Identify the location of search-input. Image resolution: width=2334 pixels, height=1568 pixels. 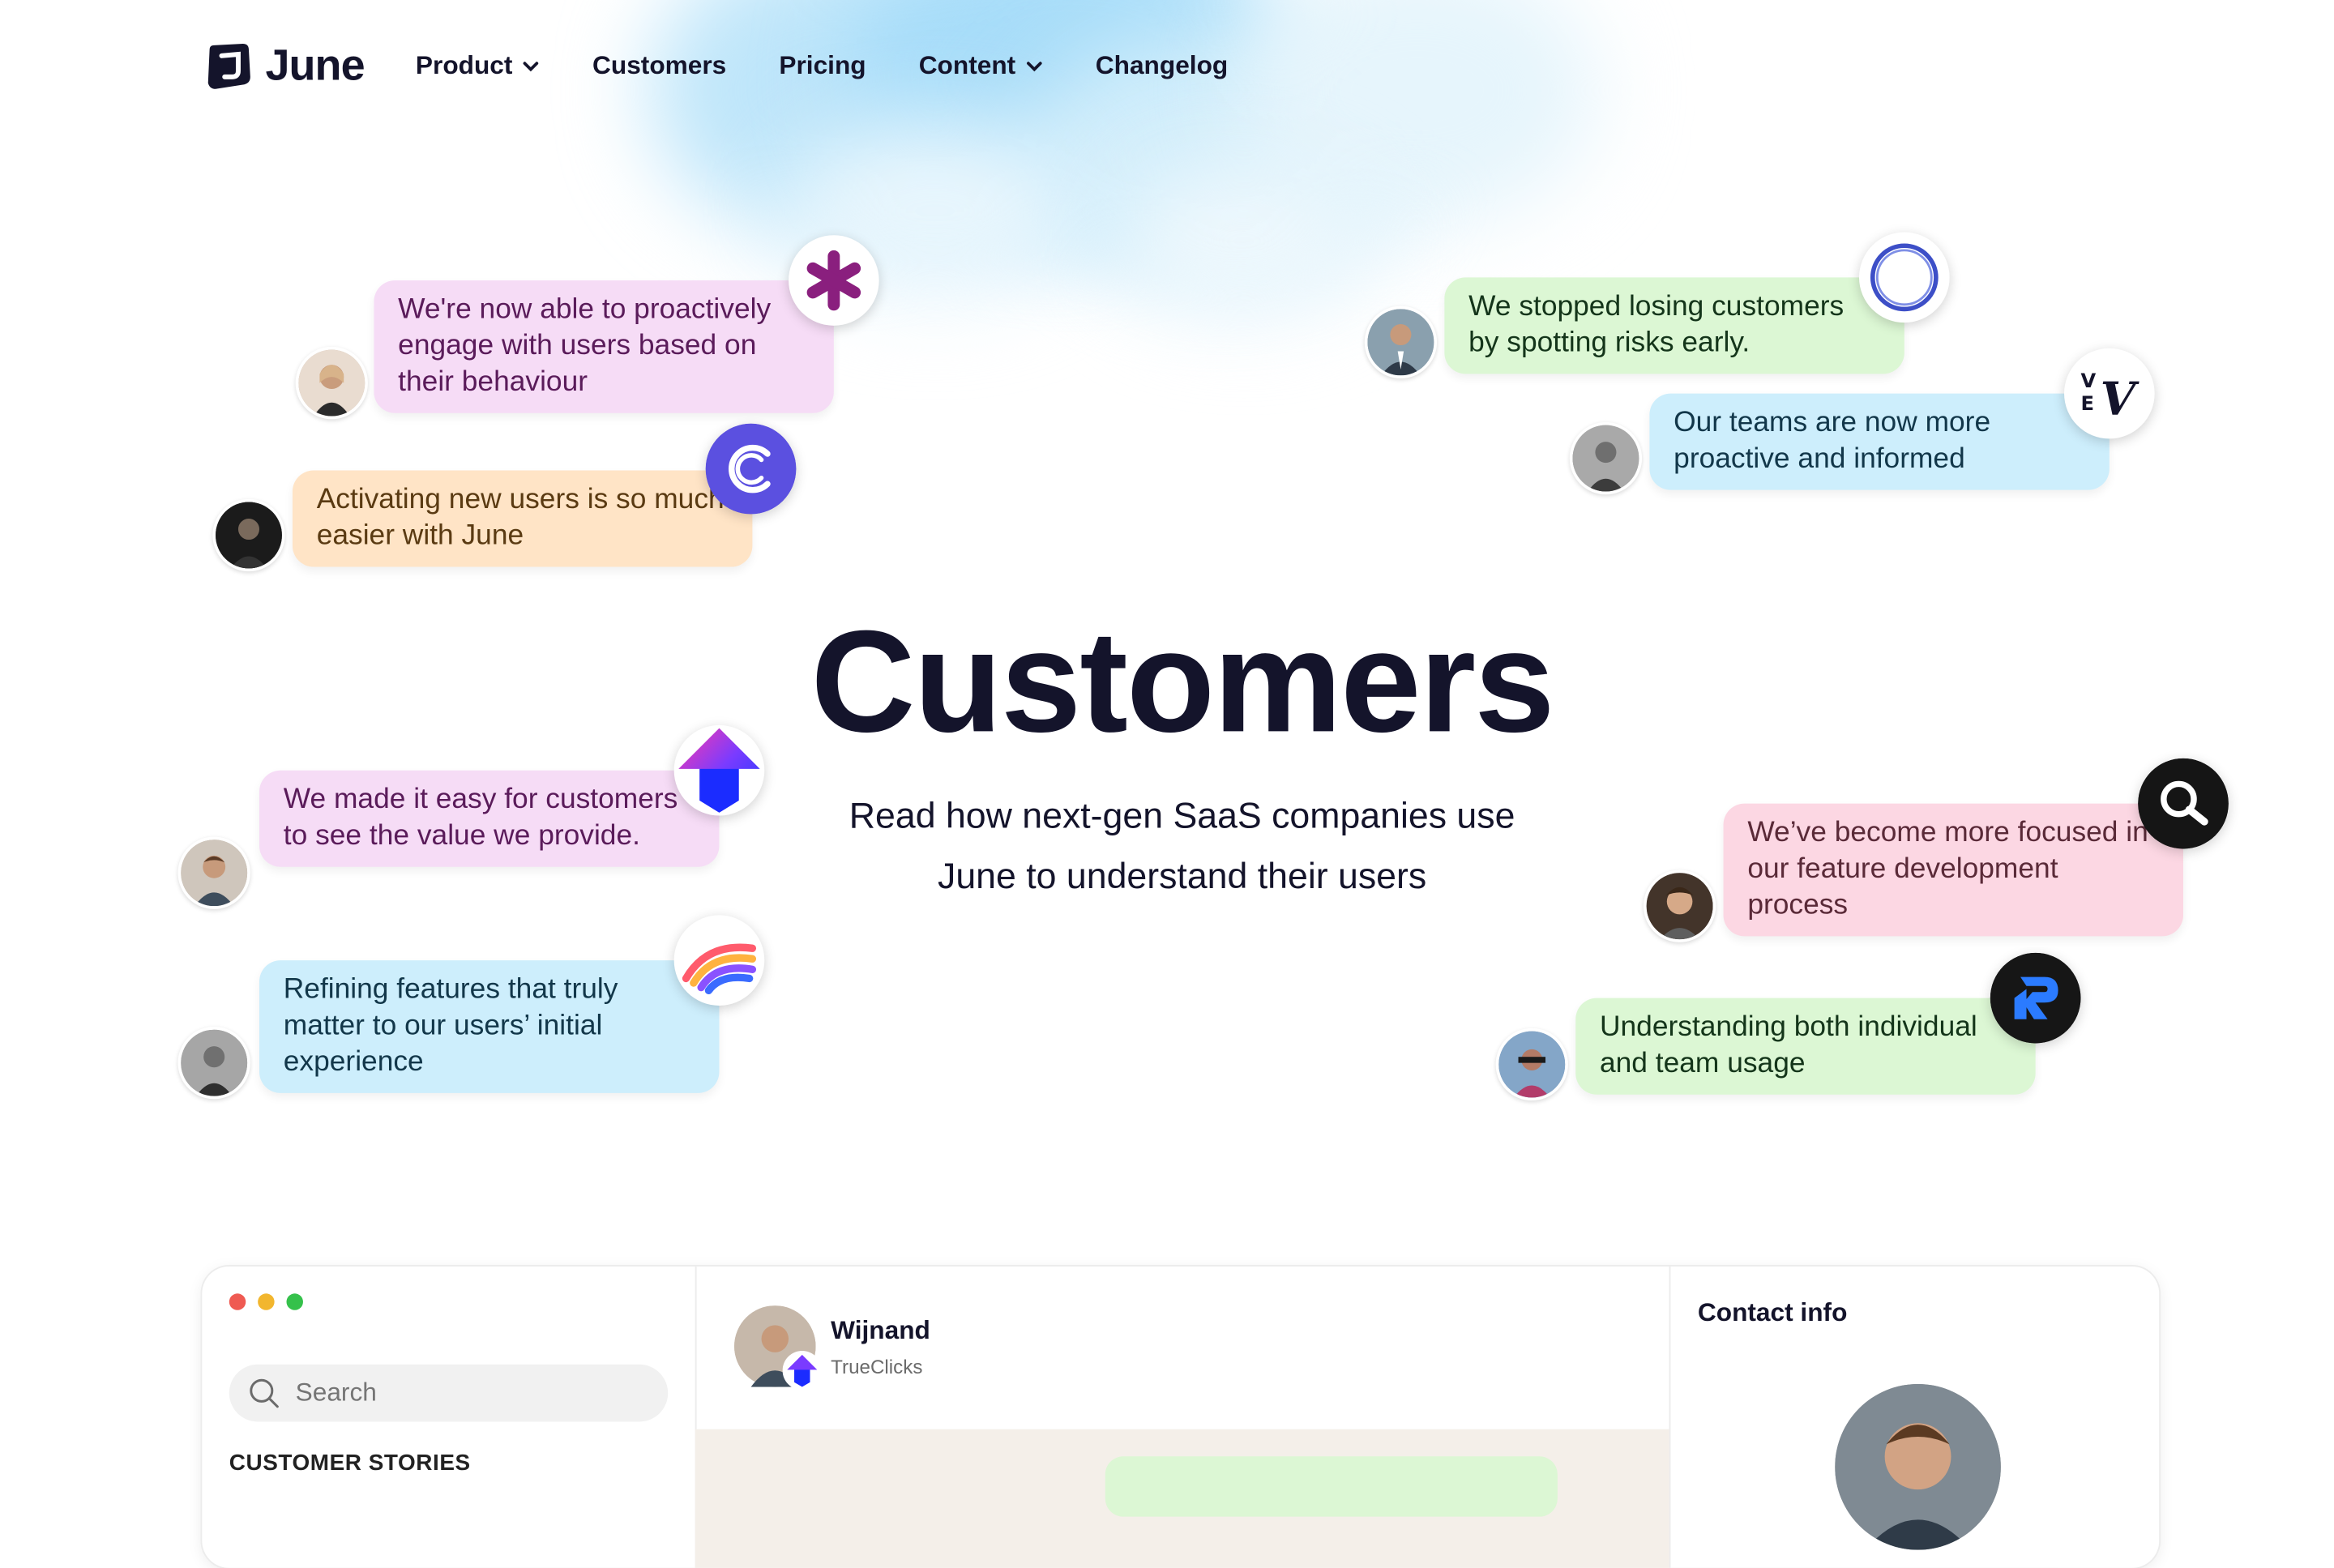
(461, 1393).